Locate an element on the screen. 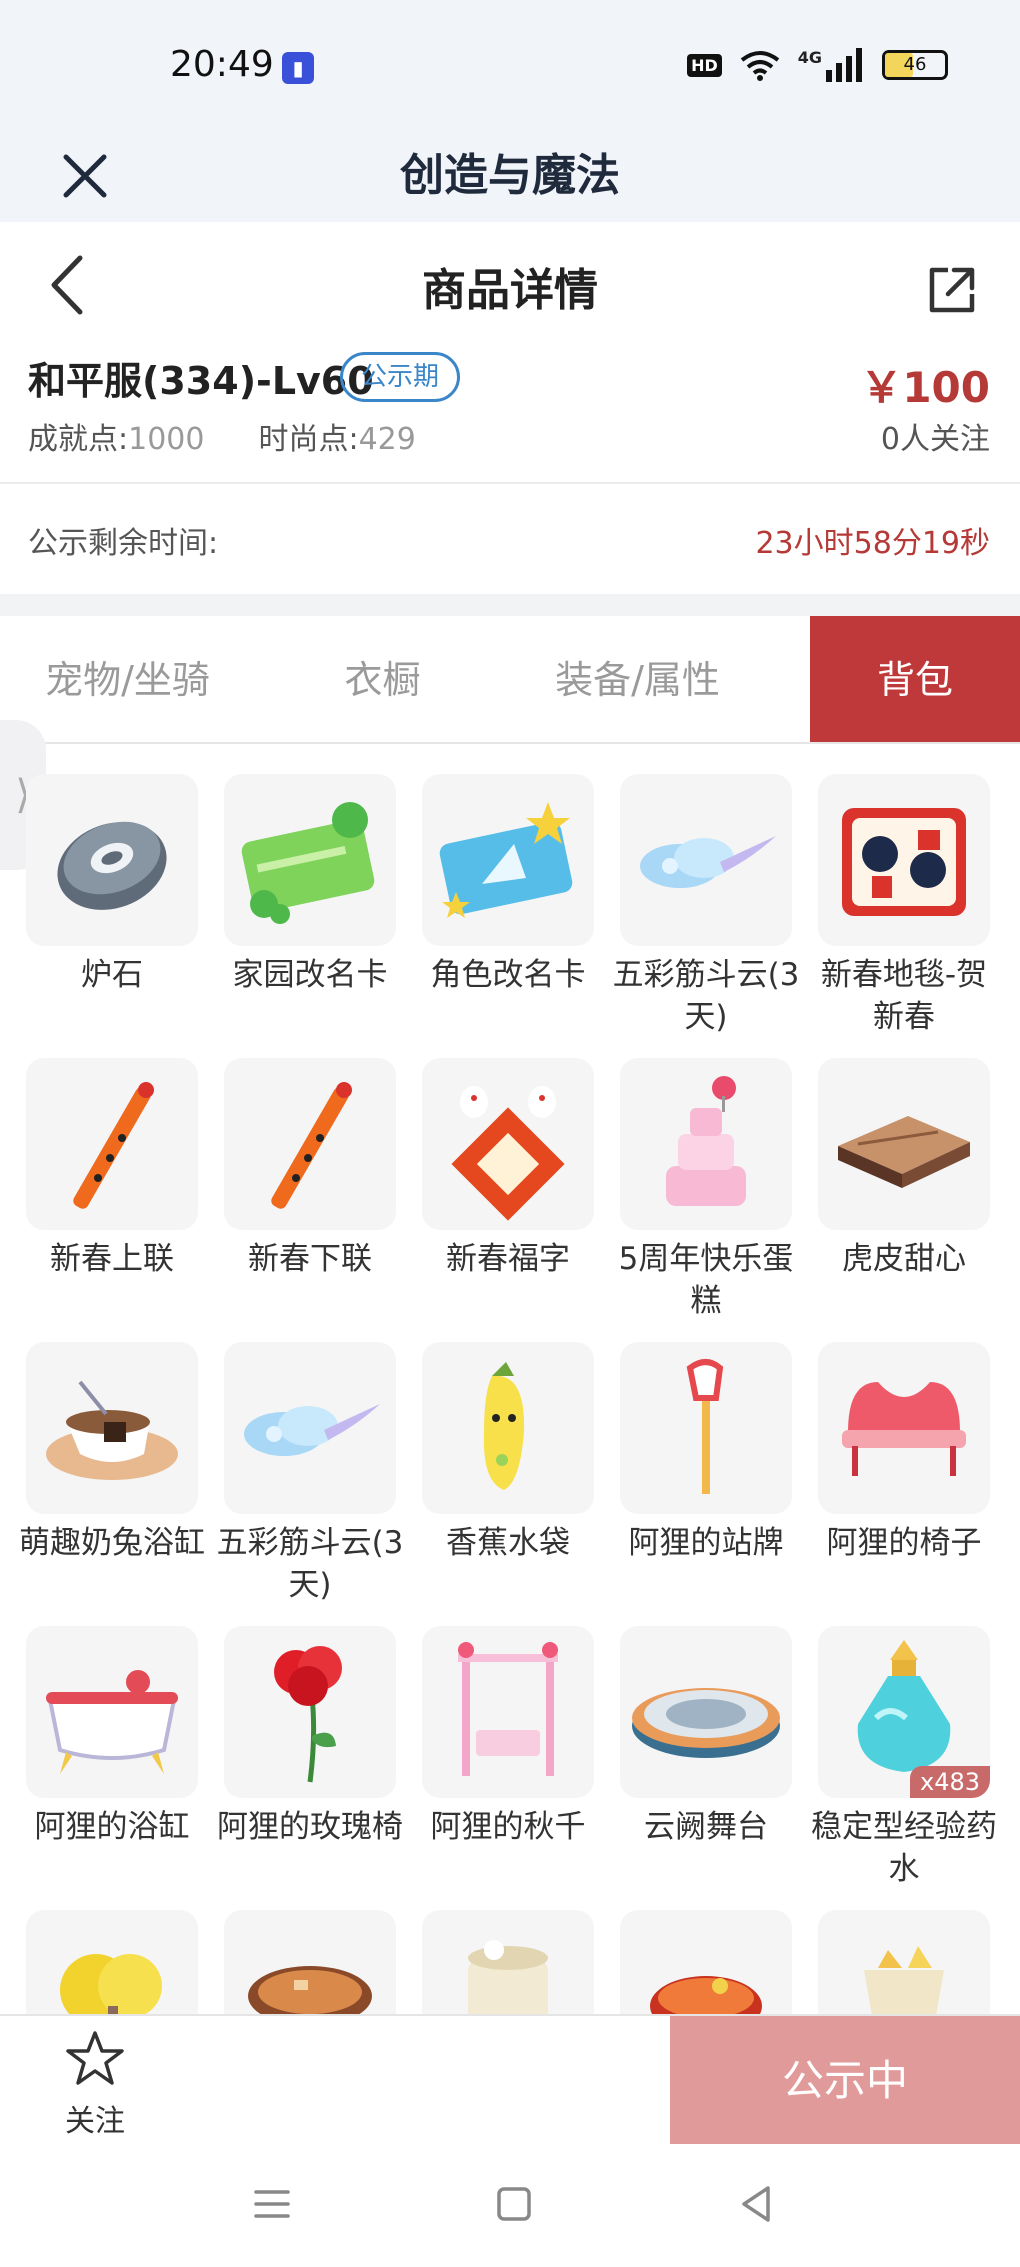 Image resolution: width=1020 pixels, height=2267 pixels. status-time: 20:49 is located at coordinates (222, 64).